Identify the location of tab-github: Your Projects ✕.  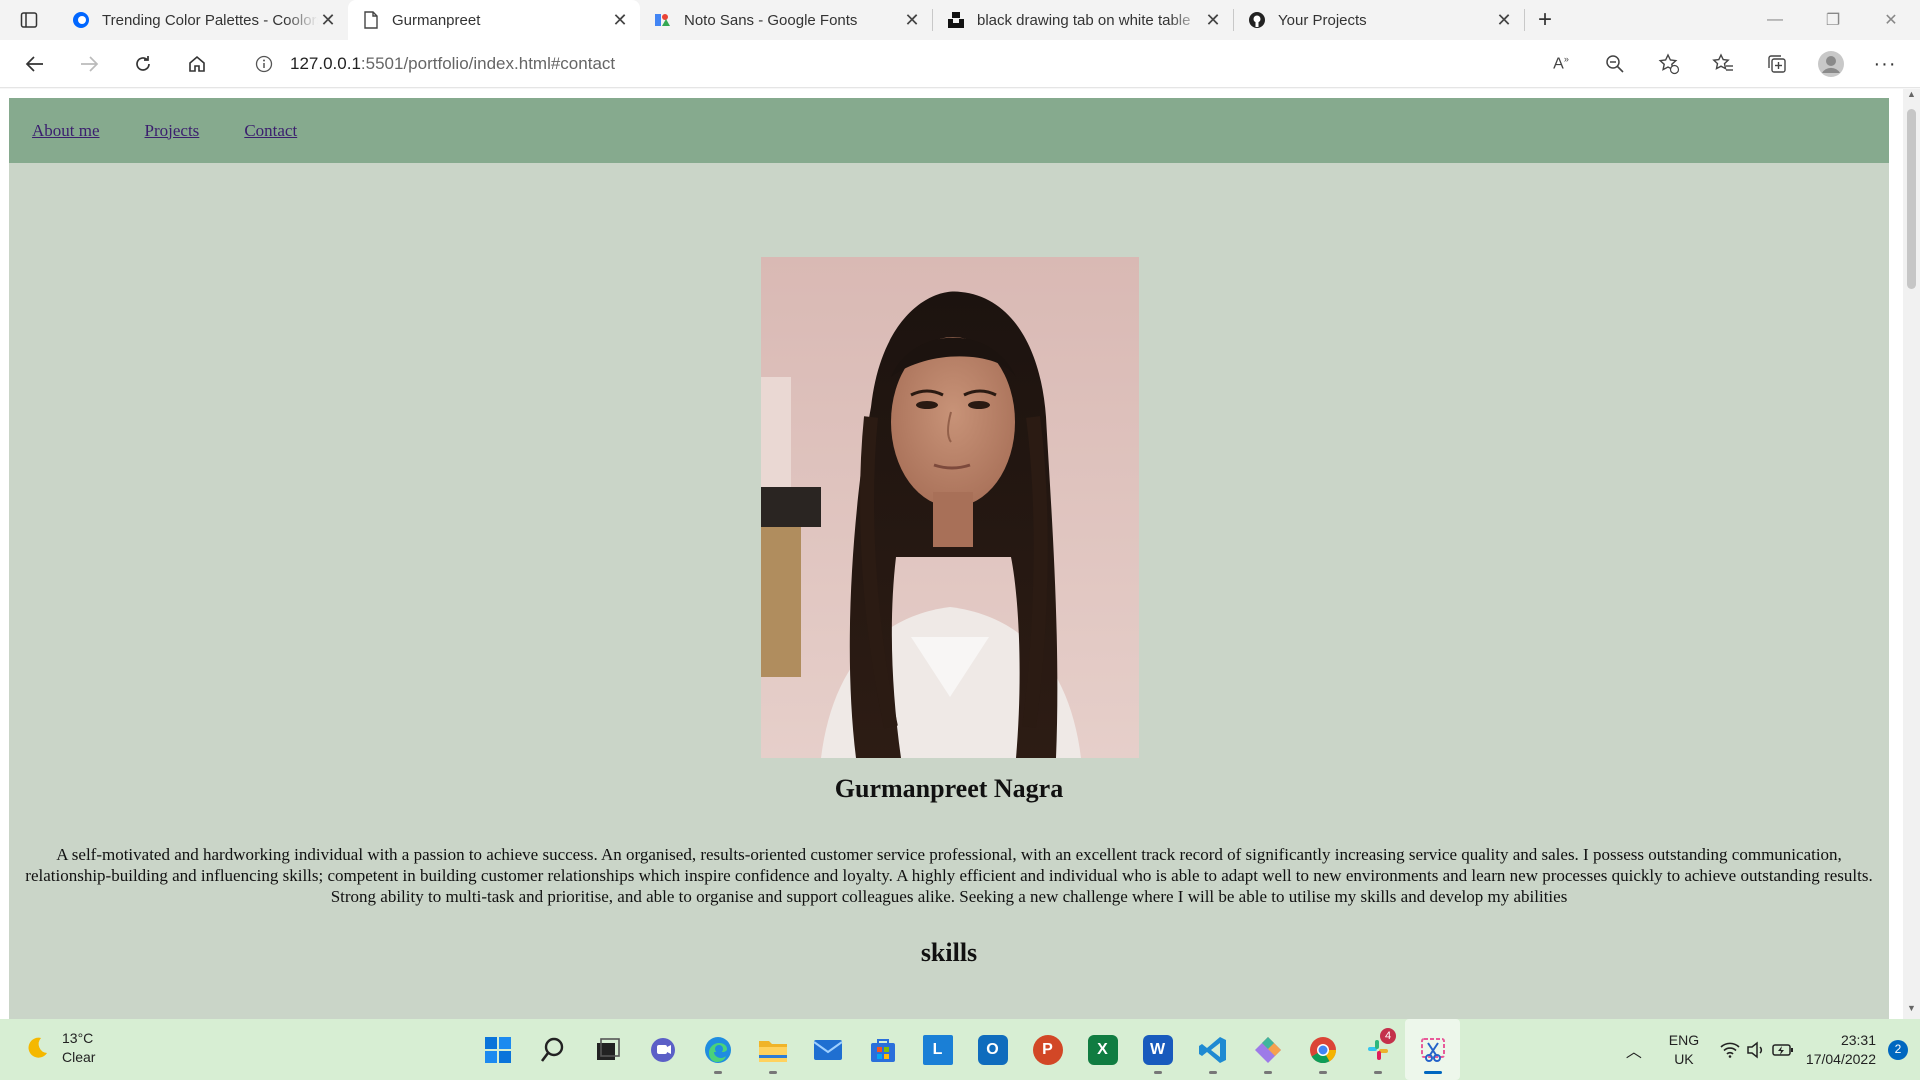
(1379, 20).